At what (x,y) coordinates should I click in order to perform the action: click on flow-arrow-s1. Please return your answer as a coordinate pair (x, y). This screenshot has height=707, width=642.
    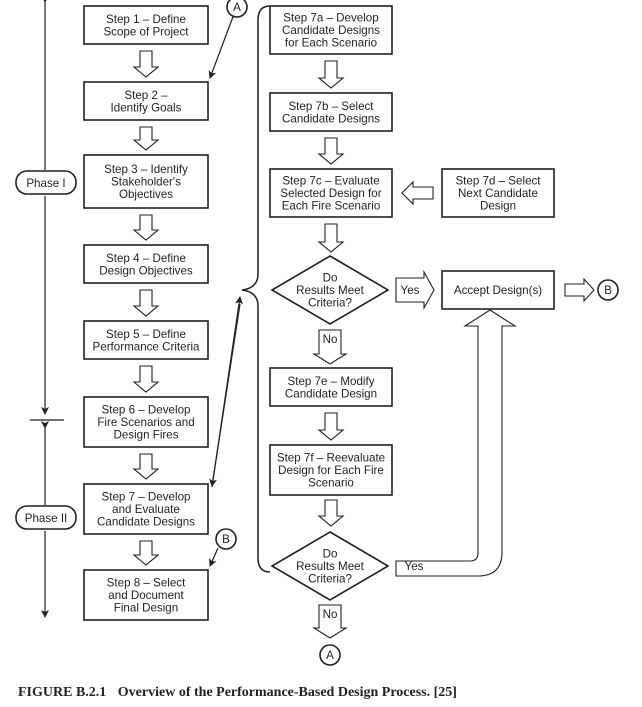
    Looking at the image, I should click on (146, 64).